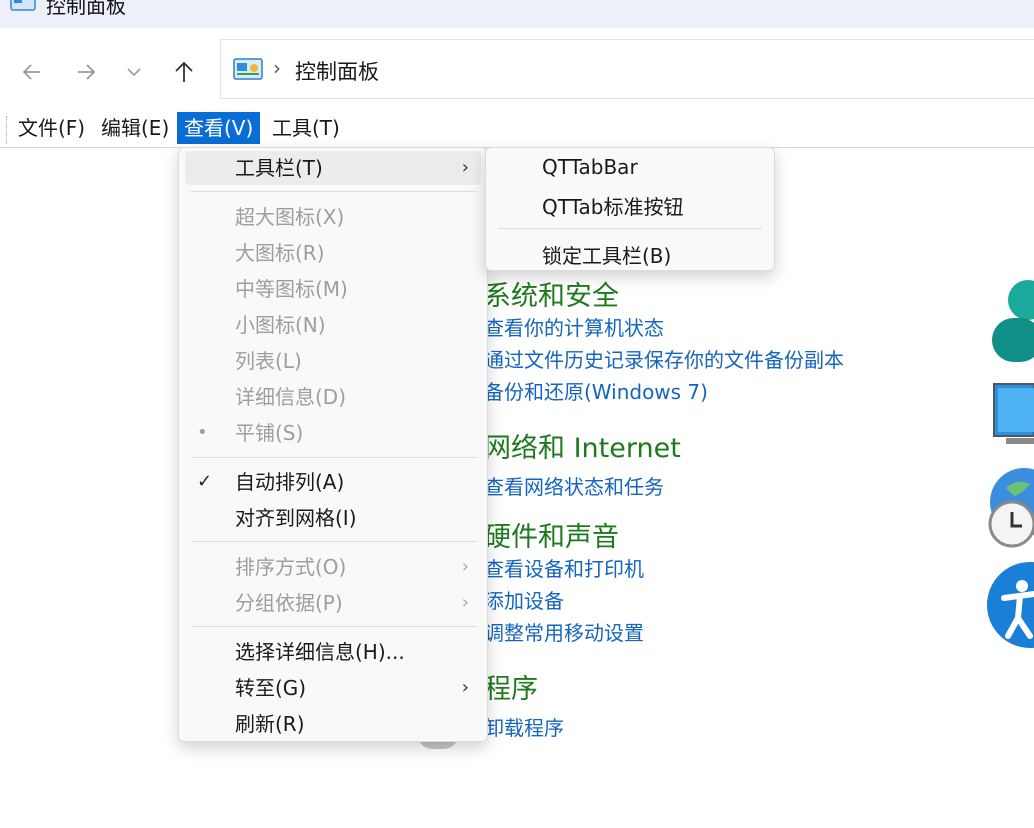 The image size is (1034, 828). What do you see at coordinates (524, 726) in the screenshot?
I see `link-uninstall-program: 卸载程序` at bounding box center [524, 726].